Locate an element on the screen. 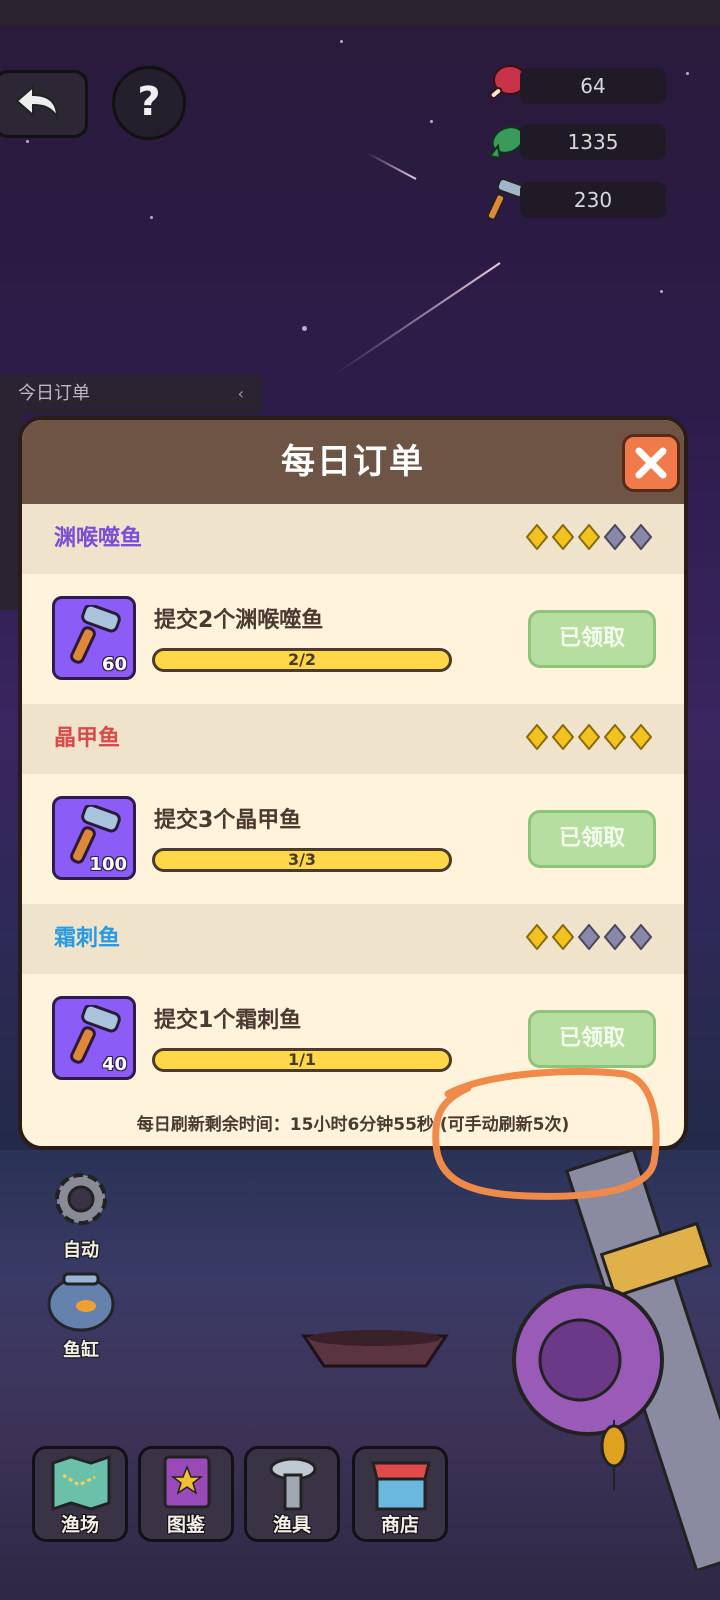 The height and width of the screenshot is (1600, 720). map-icon is located at coordinates (81, 1483).